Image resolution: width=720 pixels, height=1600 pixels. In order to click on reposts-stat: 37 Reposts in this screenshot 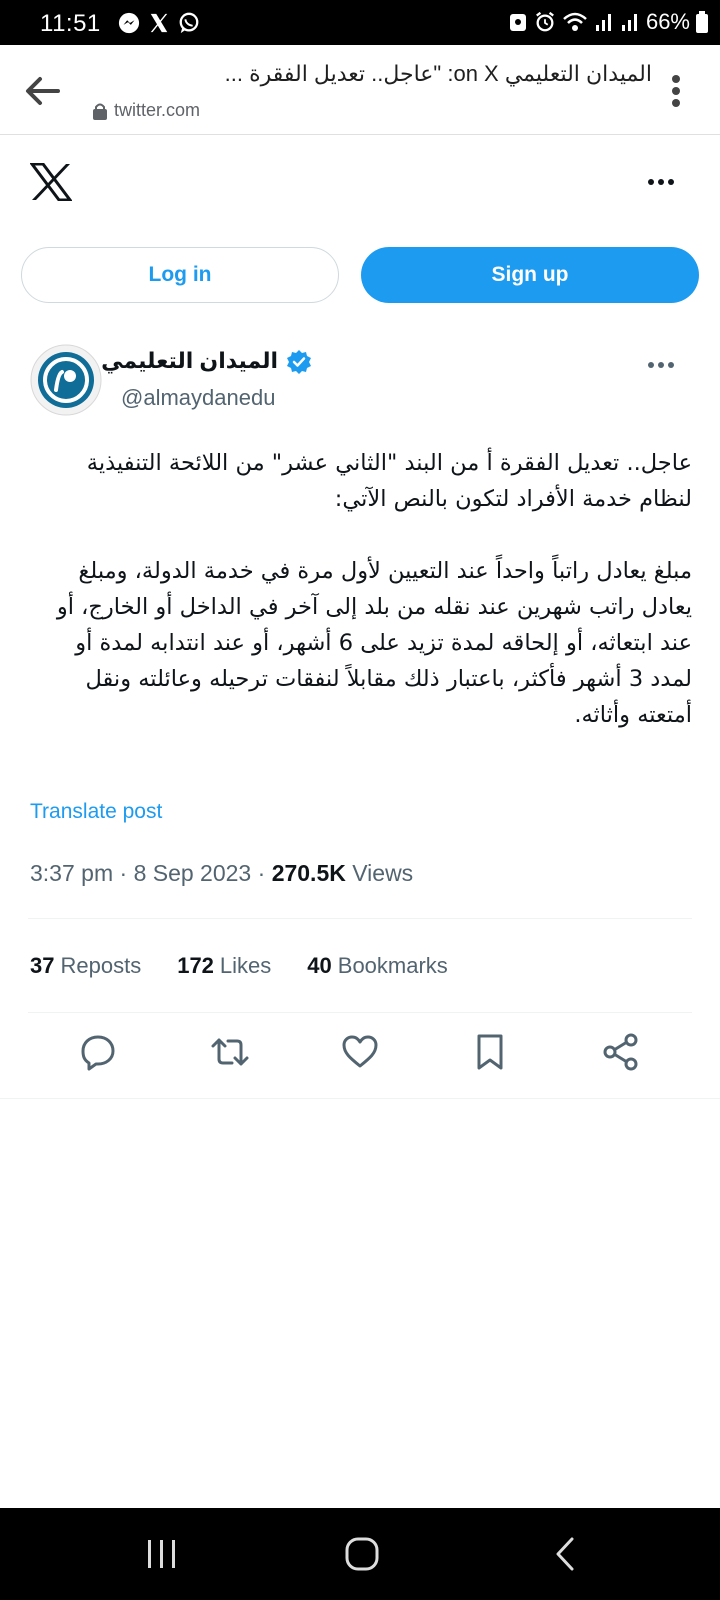, I will do `click(85, 966)`.